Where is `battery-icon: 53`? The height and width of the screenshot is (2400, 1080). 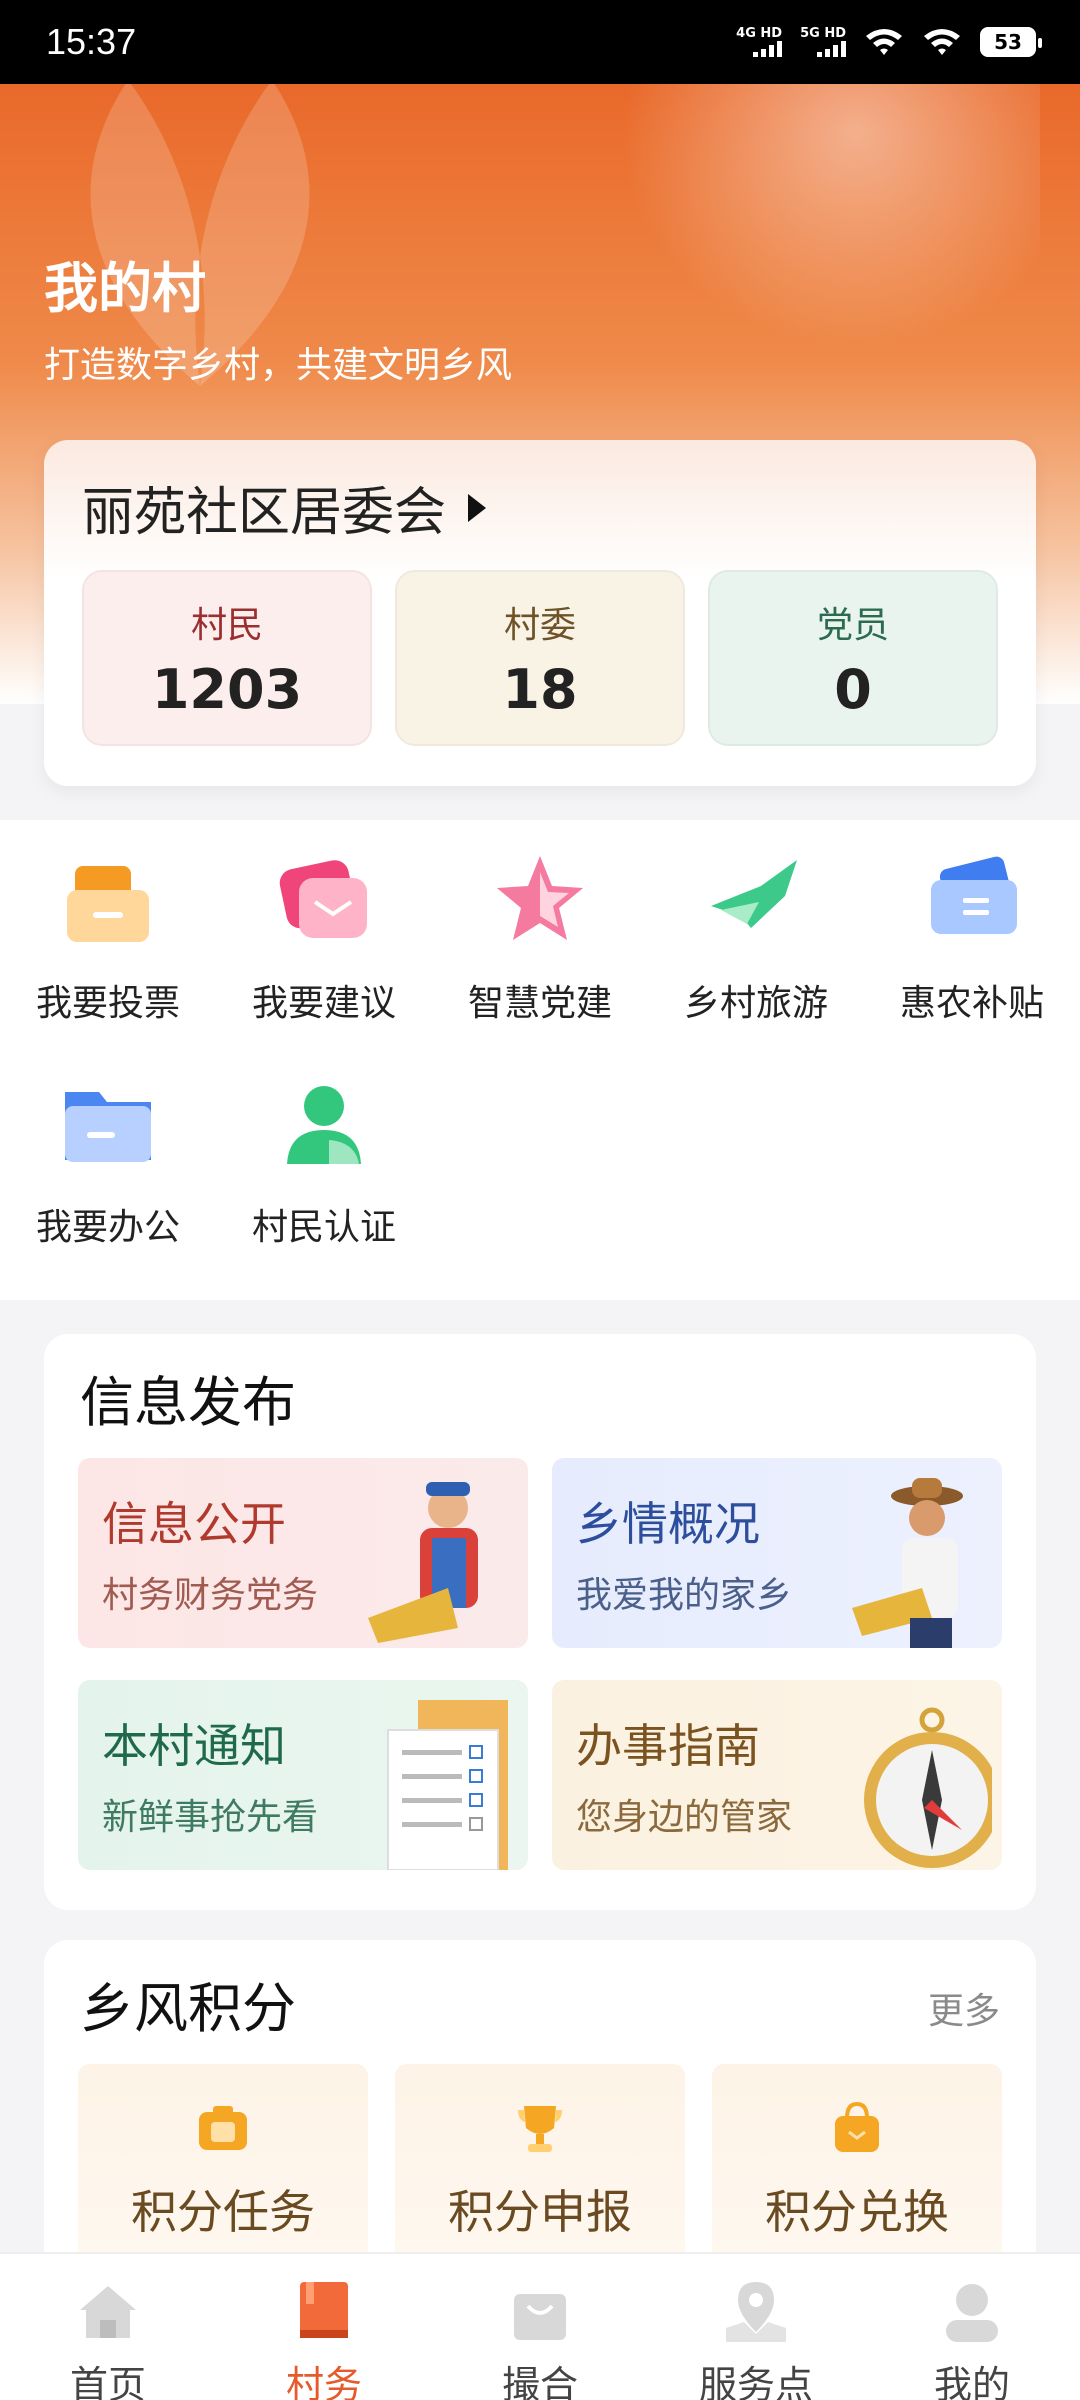
battery-icon: 53 is located at coordinates (1011, 42).